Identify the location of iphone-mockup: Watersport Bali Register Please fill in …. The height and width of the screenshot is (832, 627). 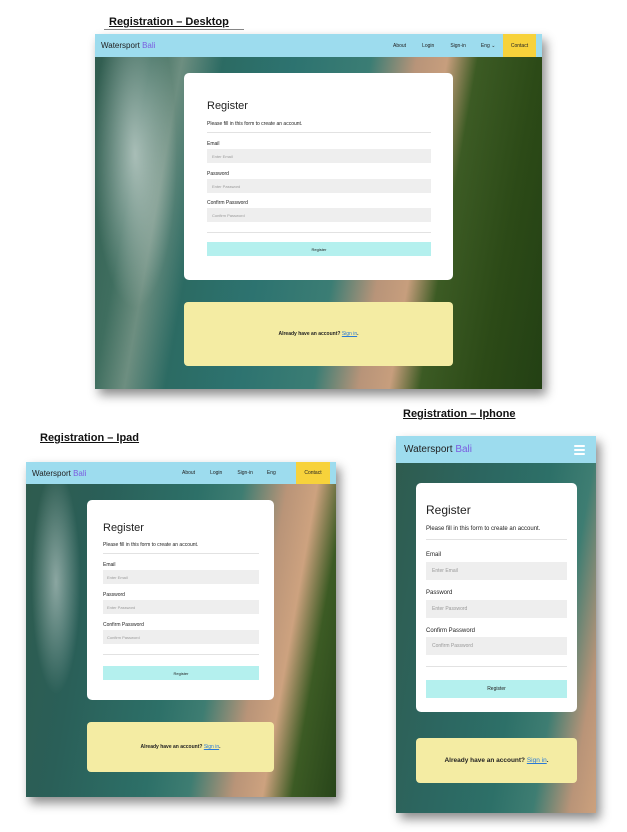
(496, 624).